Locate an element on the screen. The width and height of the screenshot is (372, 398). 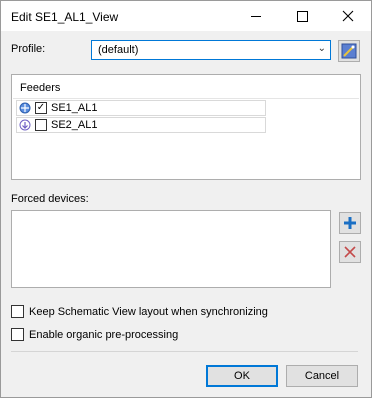
magic-wand-icon is located at coordinates (349, 51).